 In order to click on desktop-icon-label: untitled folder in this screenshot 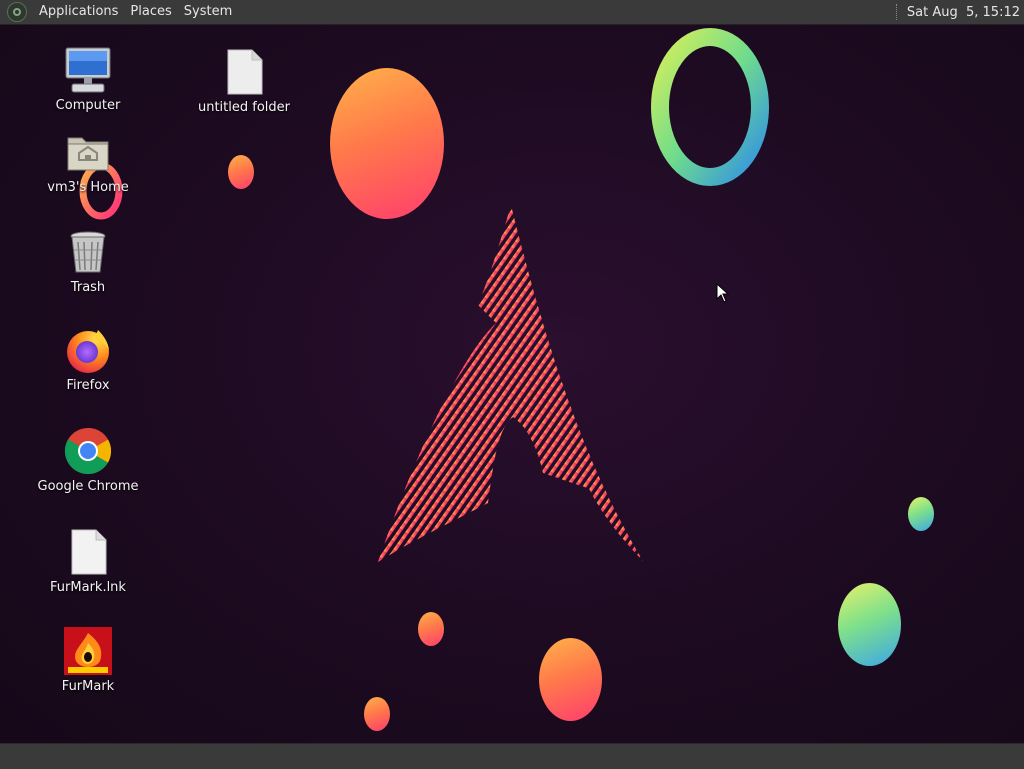, I will do `click(243, 107)`.